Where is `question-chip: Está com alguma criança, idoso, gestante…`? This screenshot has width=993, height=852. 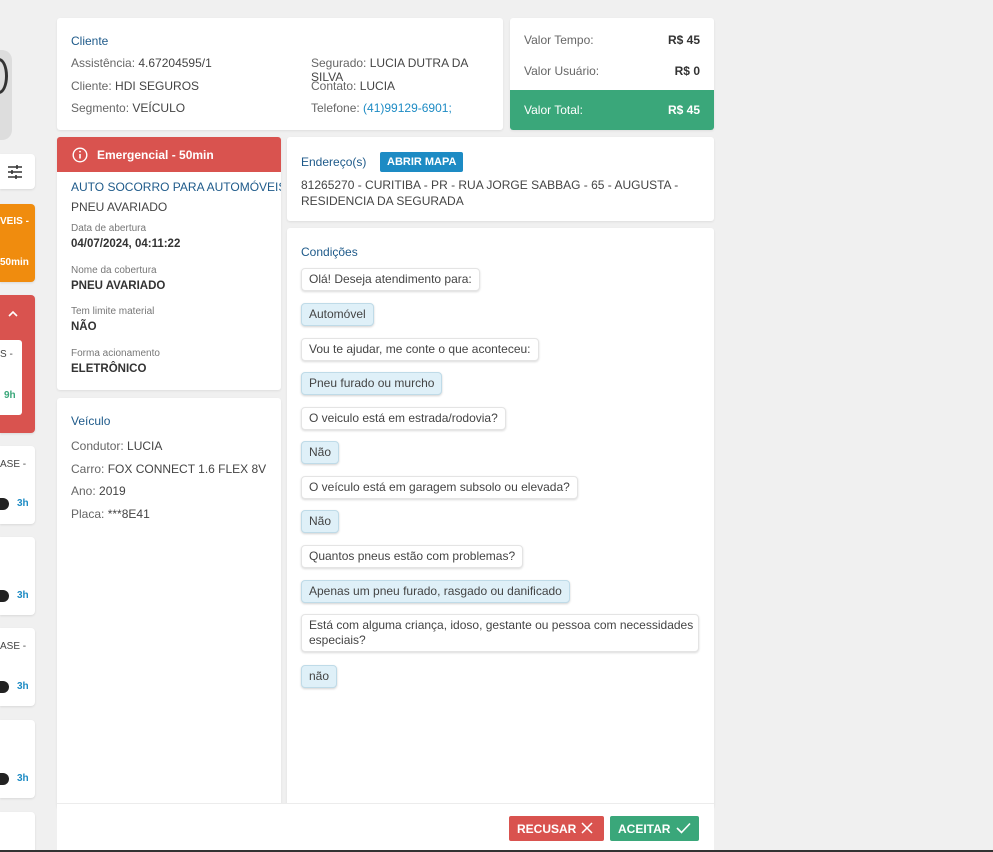
question-chip: Está com alguma criança, idoso, gestante… is located at coordinates (500, 633).